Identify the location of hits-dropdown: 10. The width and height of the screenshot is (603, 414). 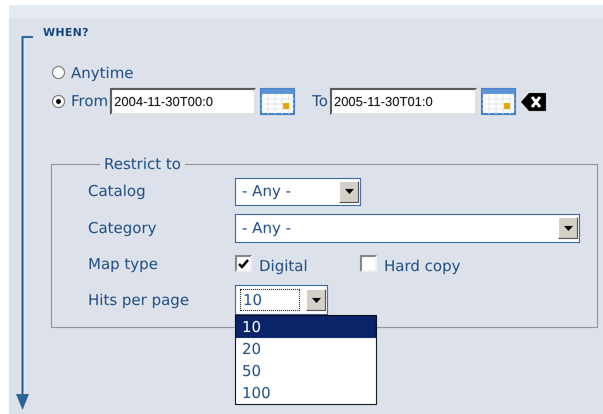
(281, 300).